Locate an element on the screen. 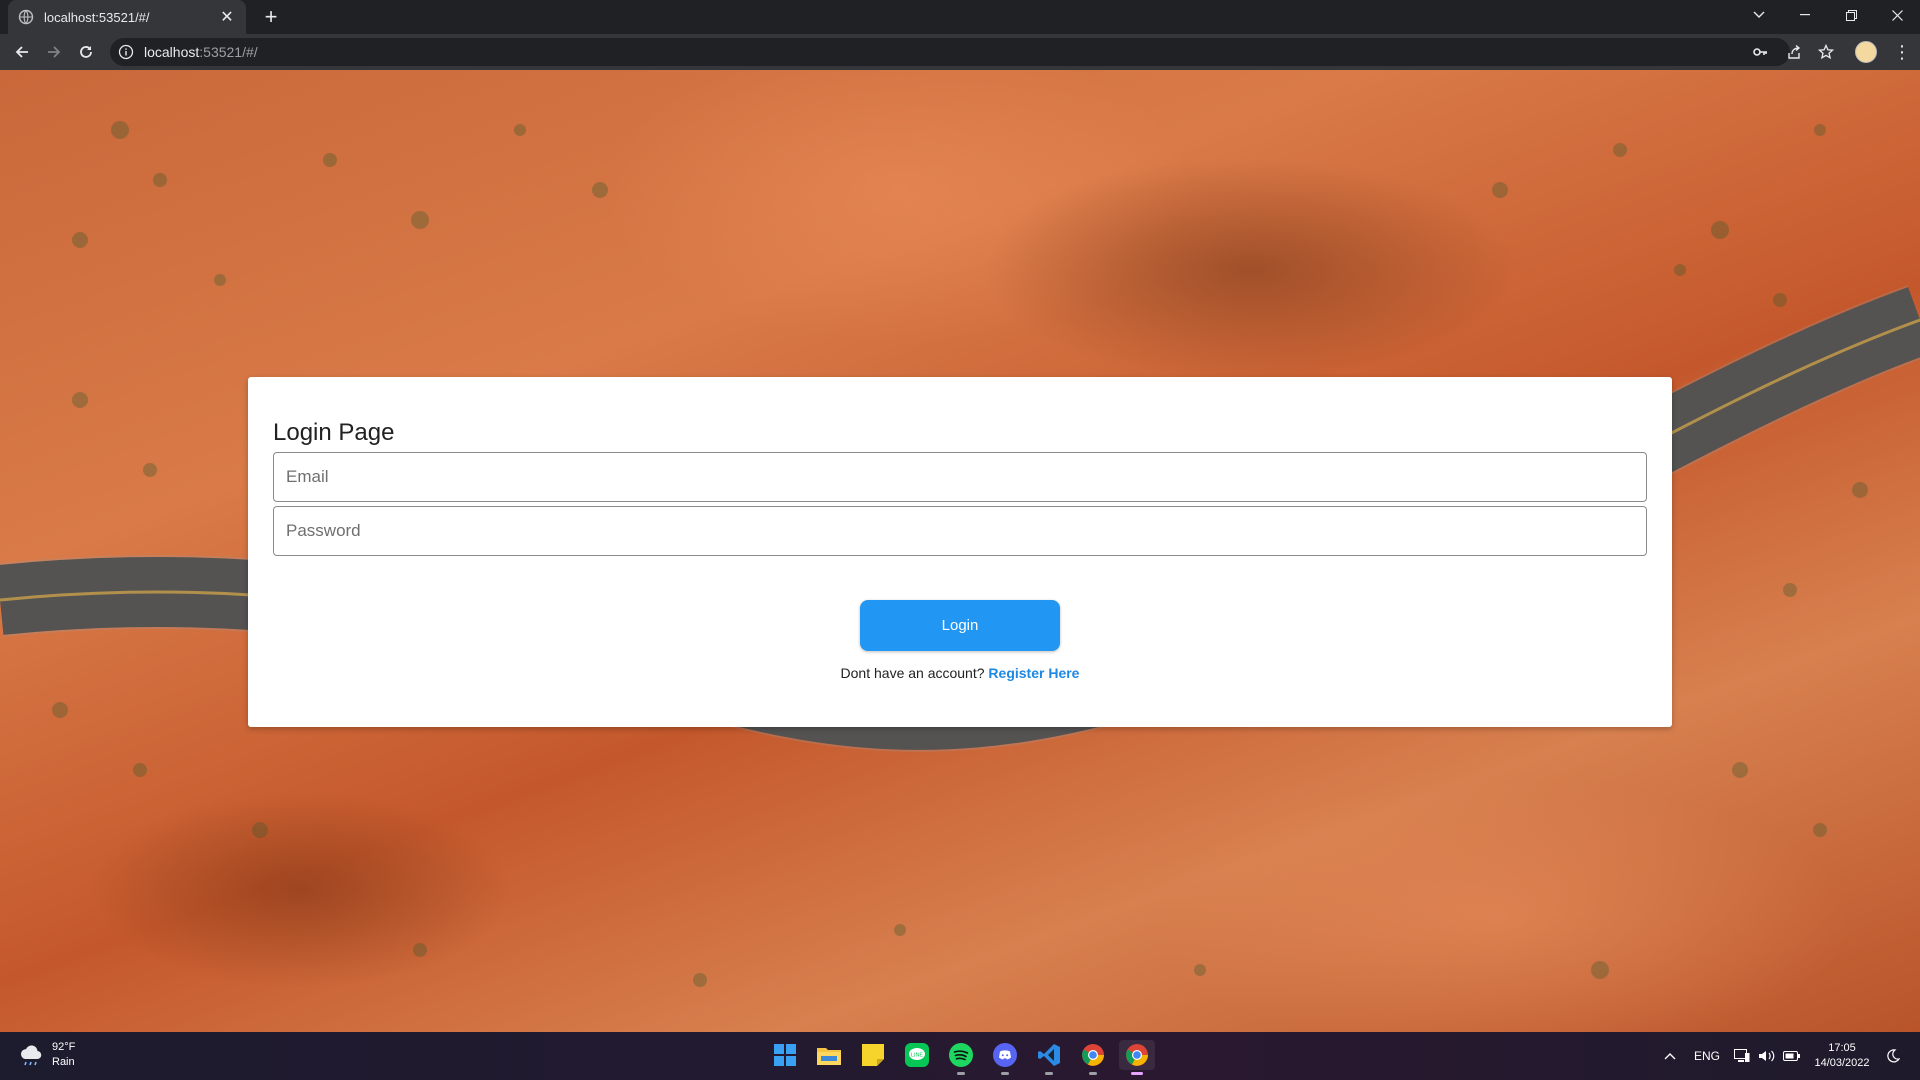 The width and height of the screenshot is (1920, 1080). browser-tabstrip: localhost:53521/#/ ✕ + is located at coordinates (960, 17).